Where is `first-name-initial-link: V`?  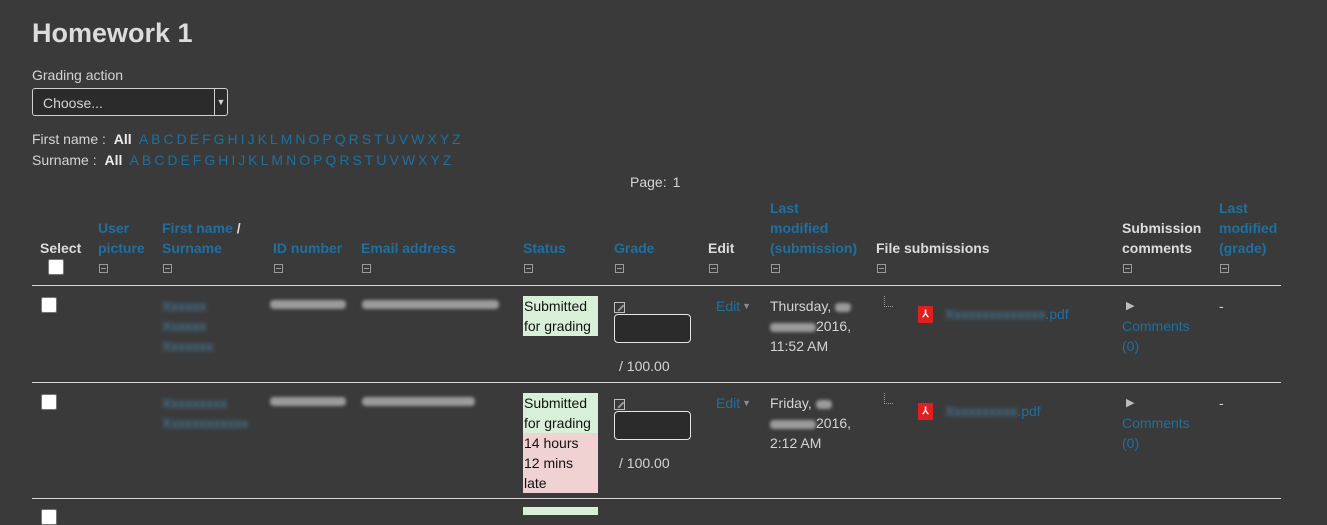
first-name-initial-link: V is located at coordinates (403, 139).